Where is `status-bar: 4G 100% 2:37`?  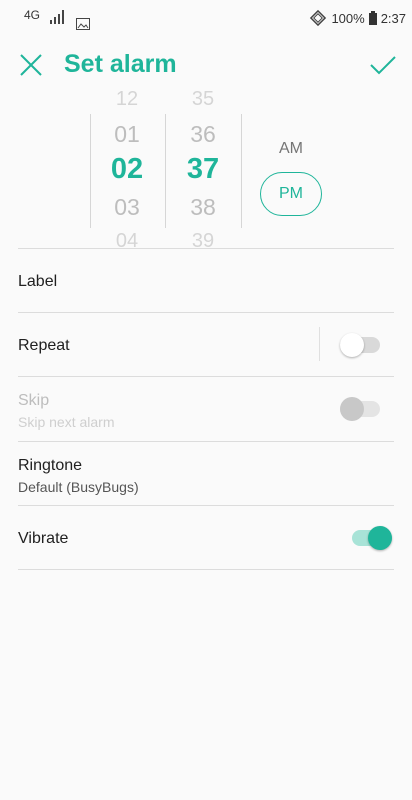
status-bar: 4G 100% 2:37 is located at coordinates (206, 17).